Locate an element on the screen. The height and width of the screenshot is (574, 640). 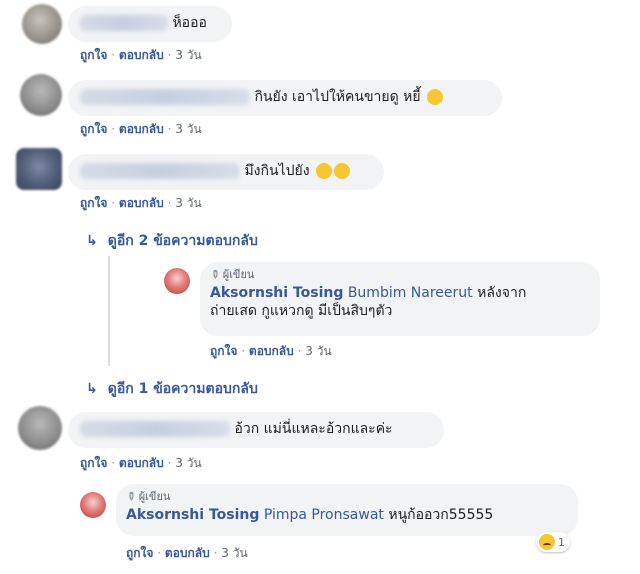
reaction-summary: 1 is located at coordinates (553, 542).